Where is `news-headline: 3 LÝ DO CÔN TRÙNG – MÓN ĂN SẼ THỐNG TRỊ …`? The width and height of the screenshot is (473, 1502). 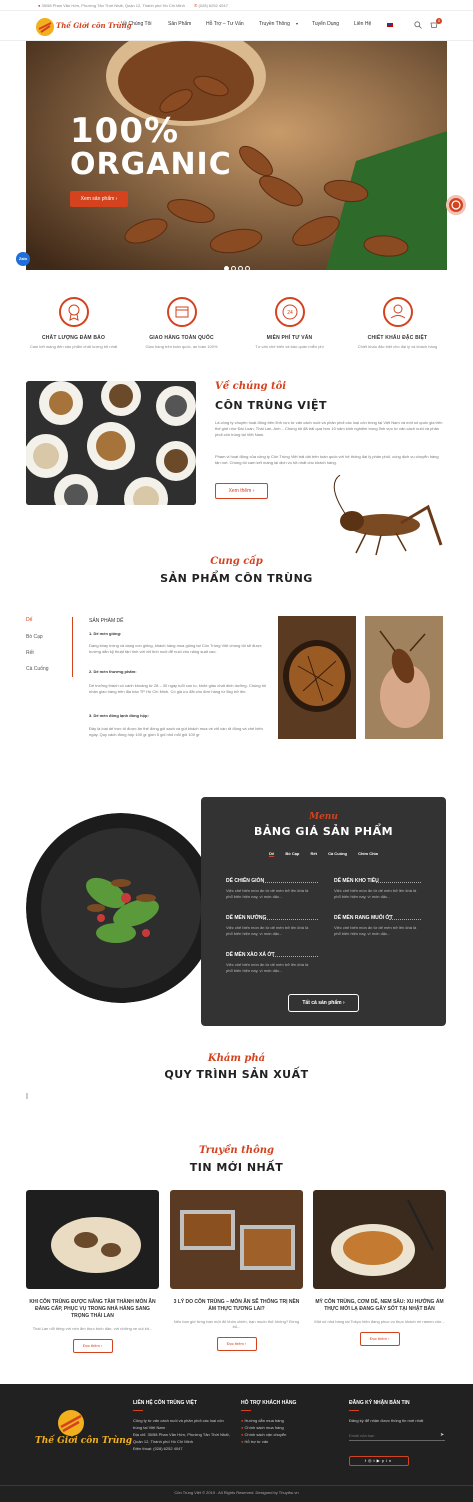
news-headline: 3 LÝ DO CÔN TRÙNG – MÓN ĂN SẼ THỐNG TRỊ … is located at coordinates (236, 1306).